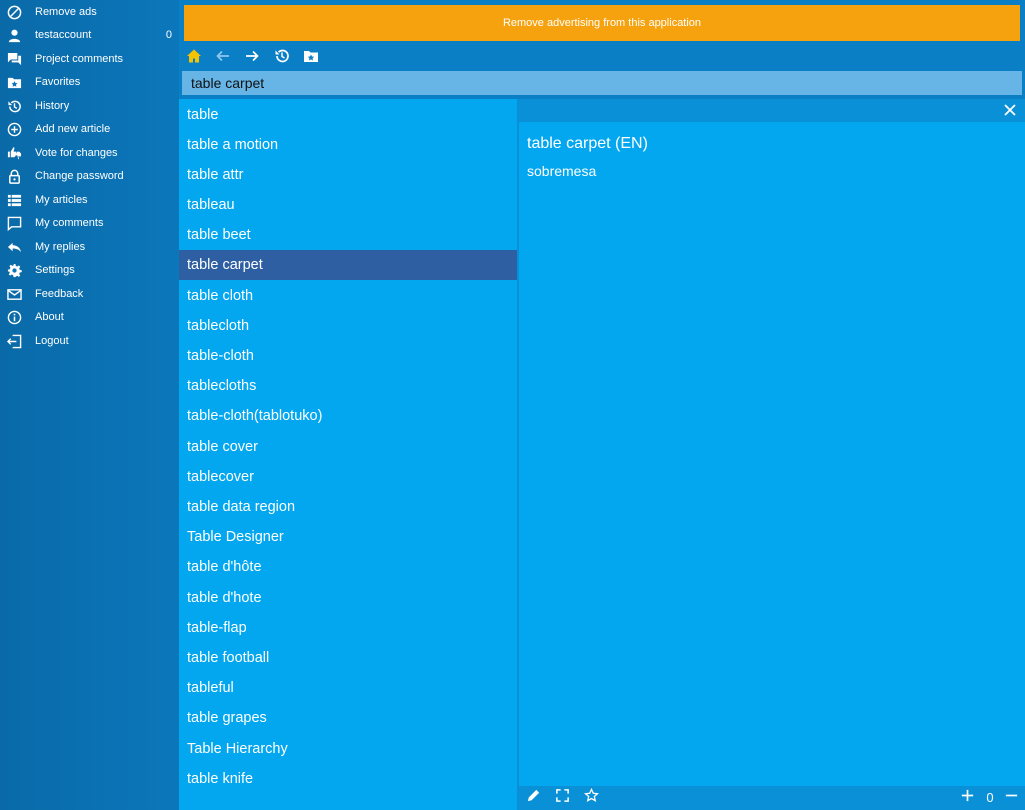 This screenshot has width=1025, height=810. I want to click on zoom-in-button, so click(967, 798).